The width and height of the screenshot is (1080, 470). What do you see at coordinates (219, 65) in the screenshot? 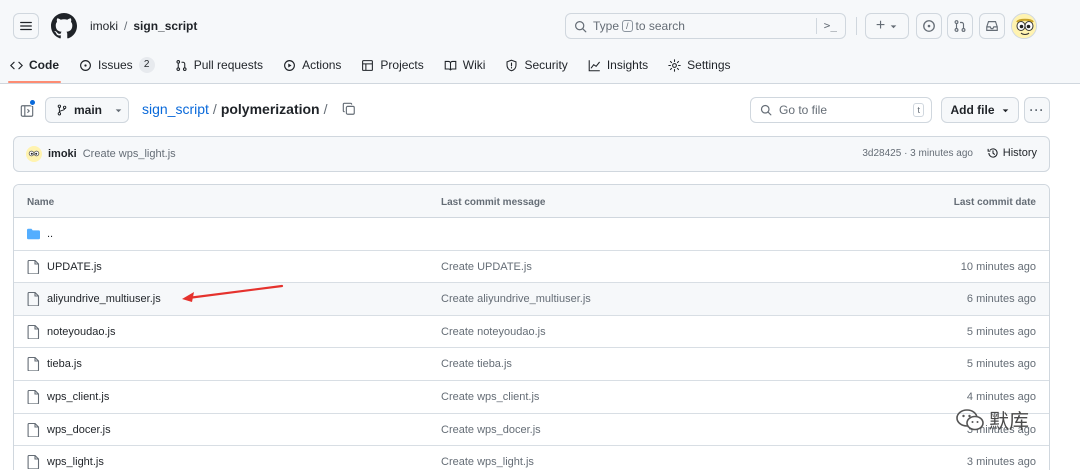
I see `tab-pull-requests: Pull requests` at bounding box center [219, 65].